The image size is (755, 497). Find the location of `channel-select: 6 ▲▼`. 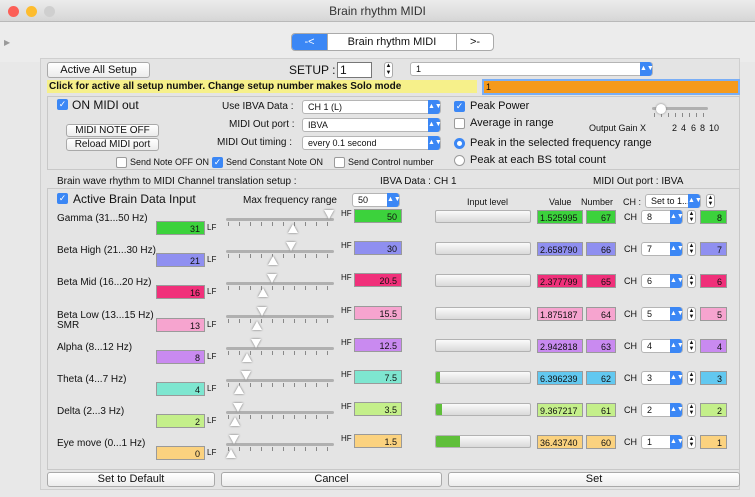

channel-select: 6 ▲▼ is located at coordinates (662, 281).